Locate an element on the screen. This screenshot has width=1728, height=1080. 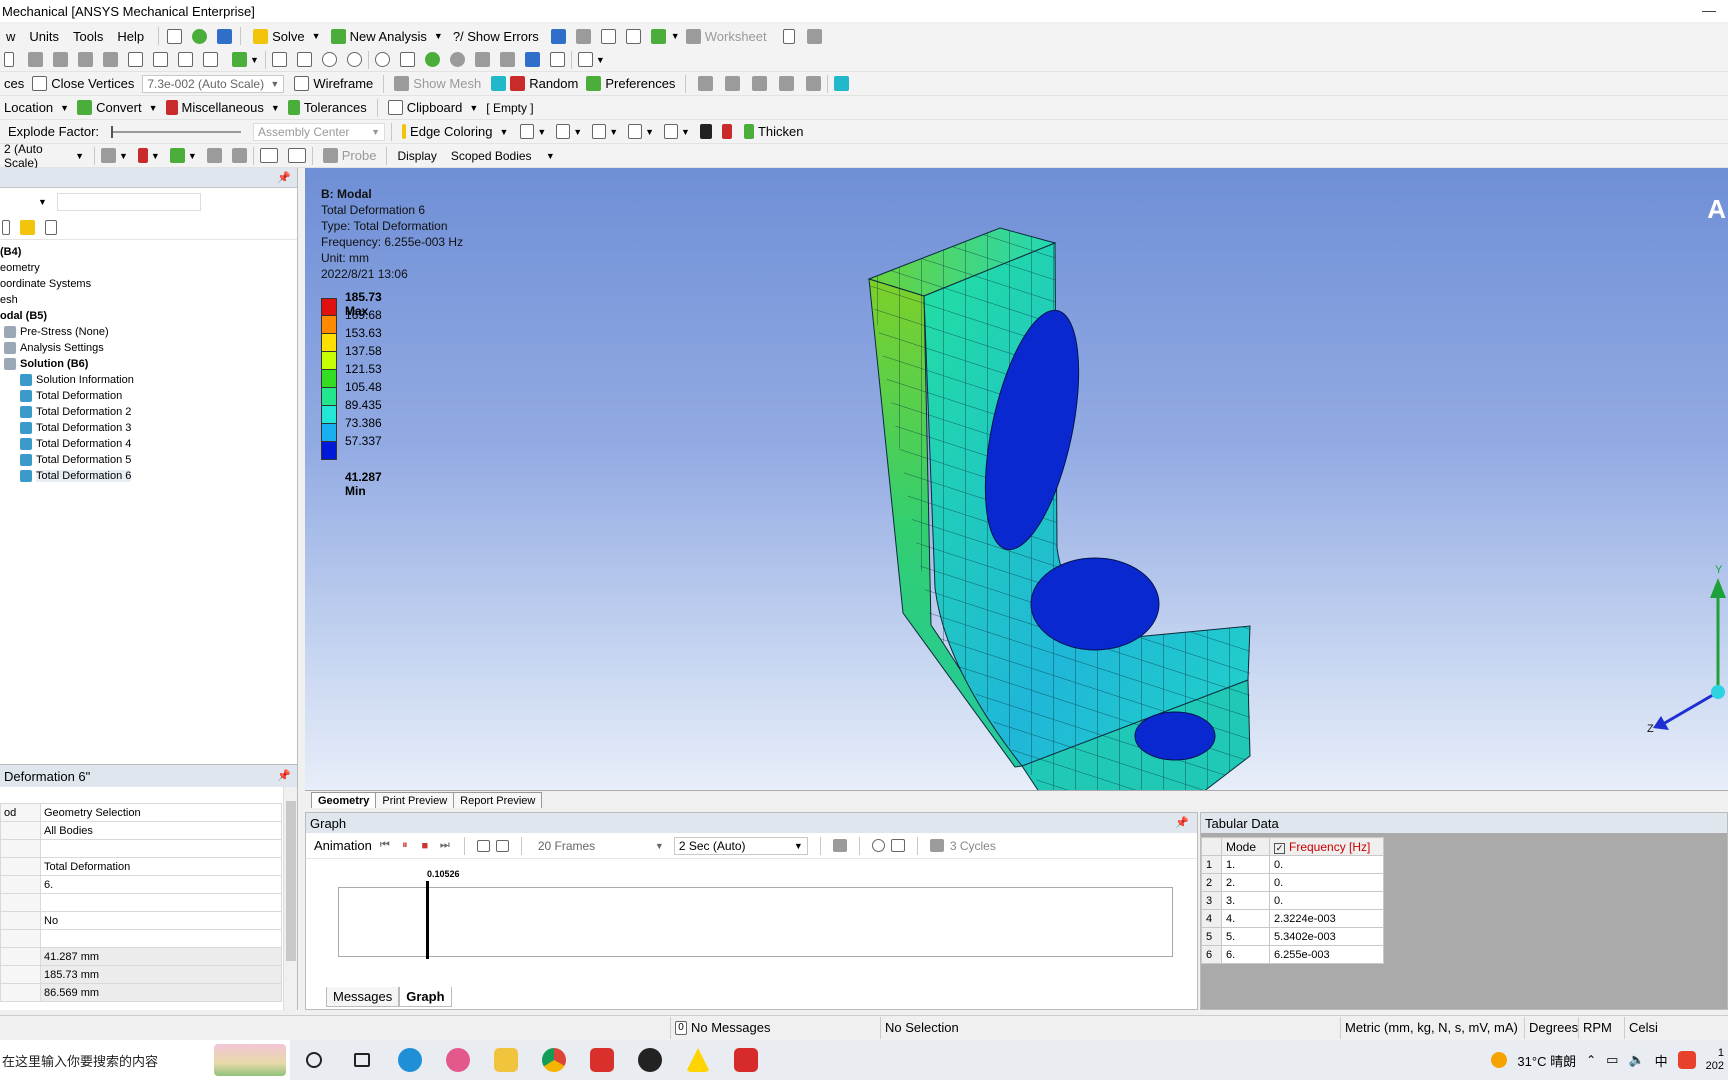
axis-y-icon is located at coordinates (733, 83).